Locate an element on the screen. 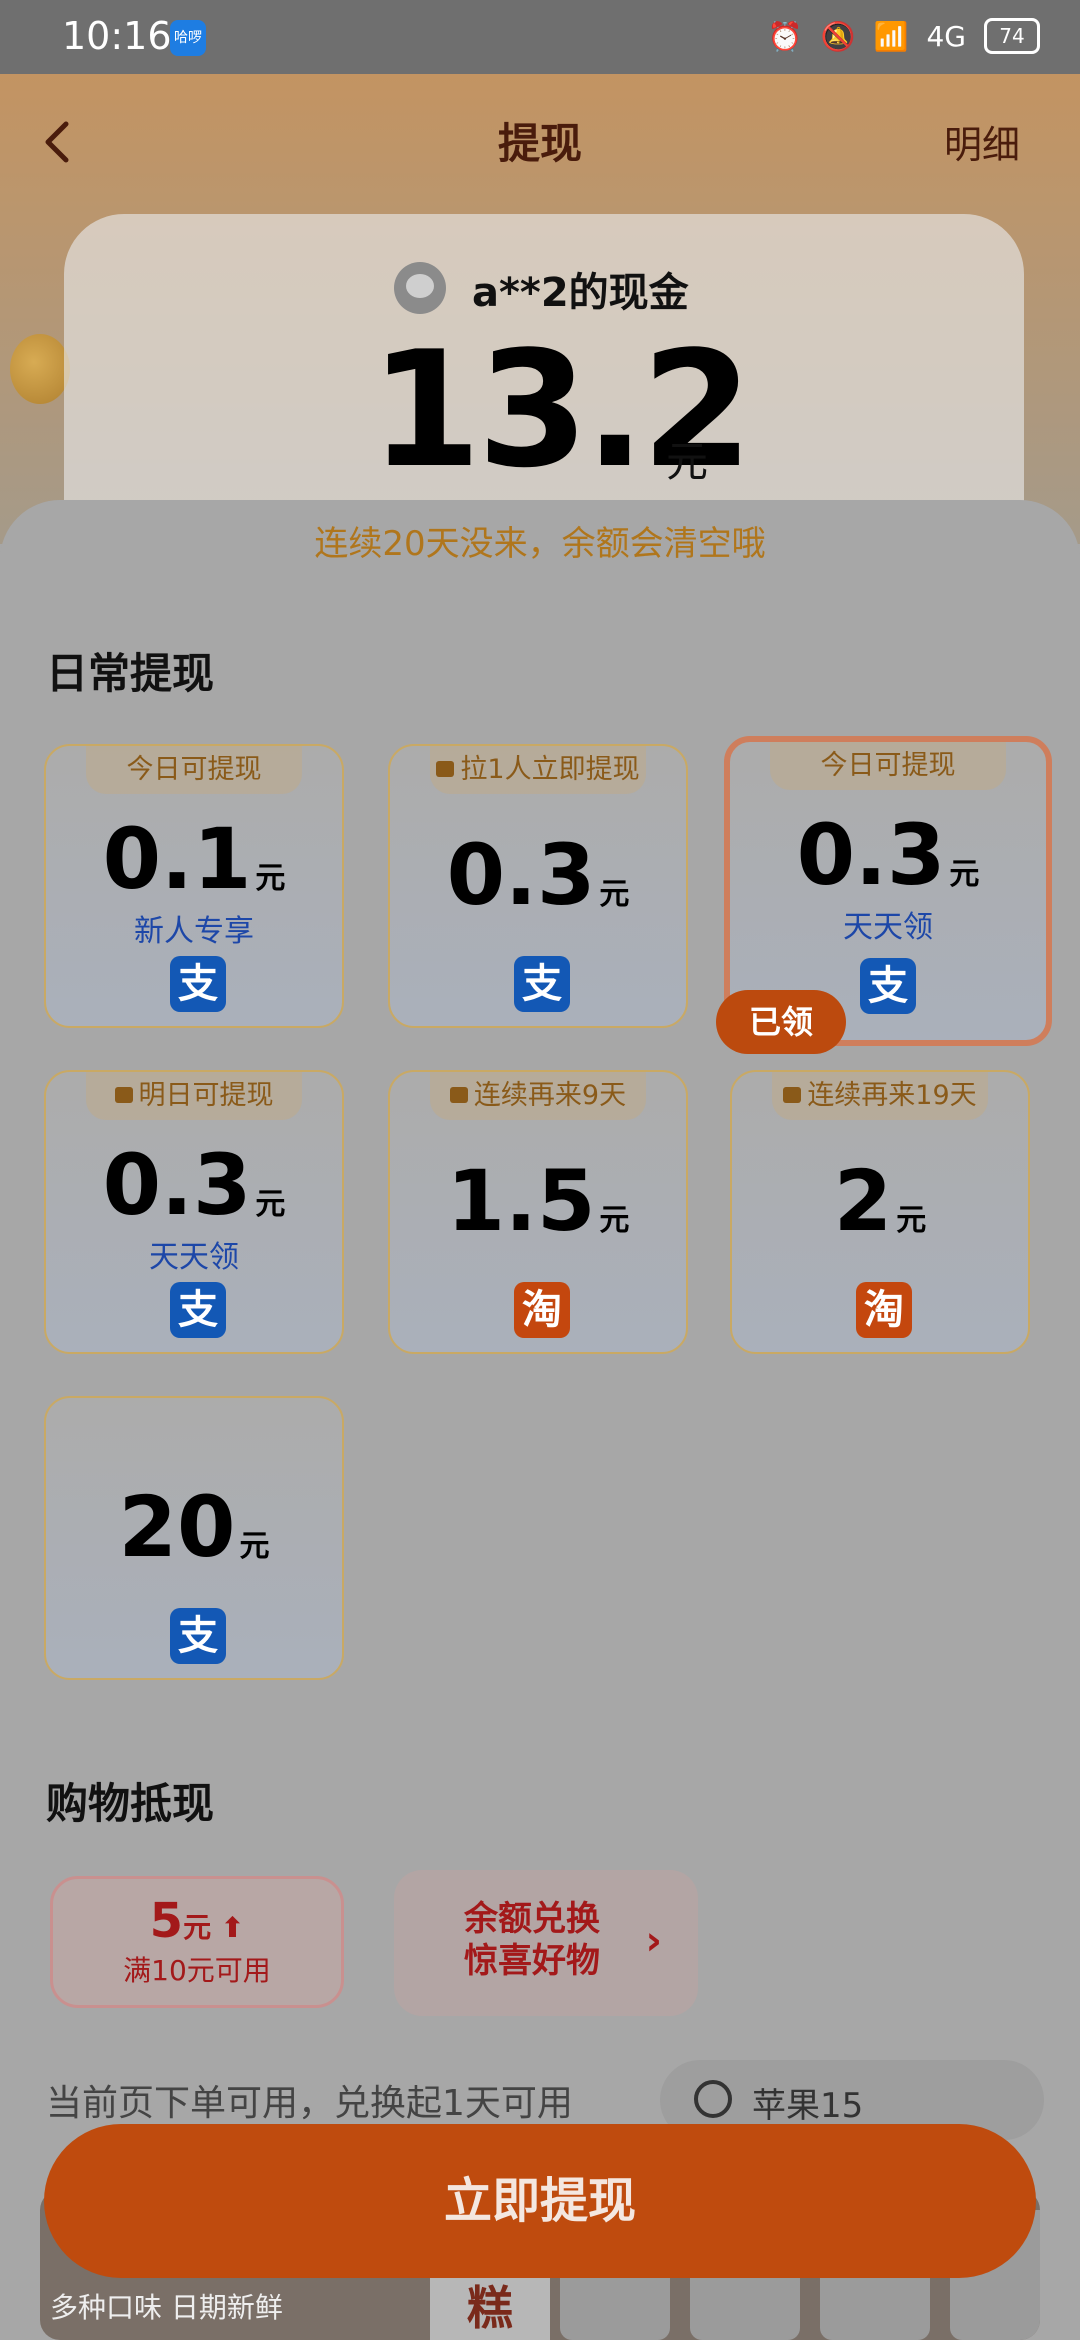 This screenshot has width=1080, height=2340. exchange-line1: 余额兑换 is located at coordinates (532, 1919).